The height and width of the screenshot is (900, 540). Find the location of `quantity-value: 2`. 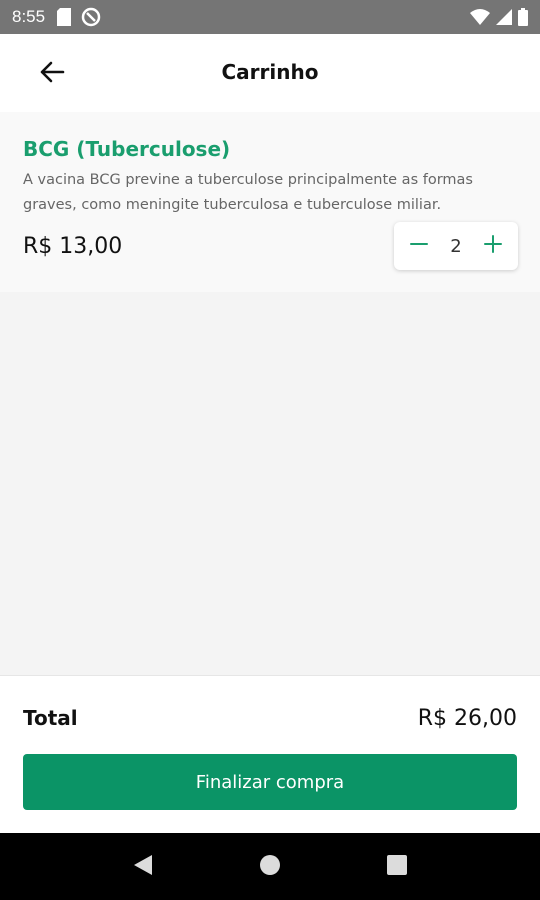

quantity-value: 2 is located at coordinates (456, 246).